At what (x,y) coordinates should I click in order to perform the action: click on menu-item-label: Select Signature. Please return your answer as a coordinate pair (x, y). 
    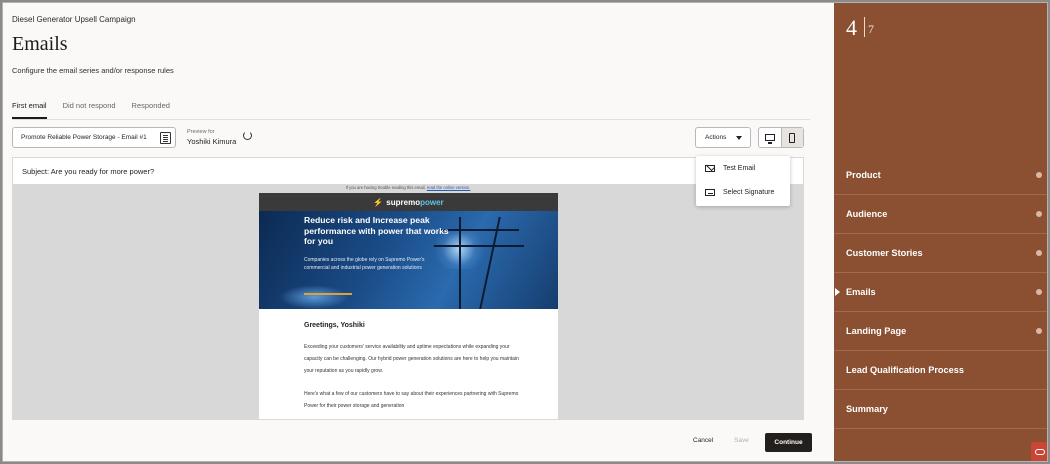
    Looking at the image, I should click on (749, 192).